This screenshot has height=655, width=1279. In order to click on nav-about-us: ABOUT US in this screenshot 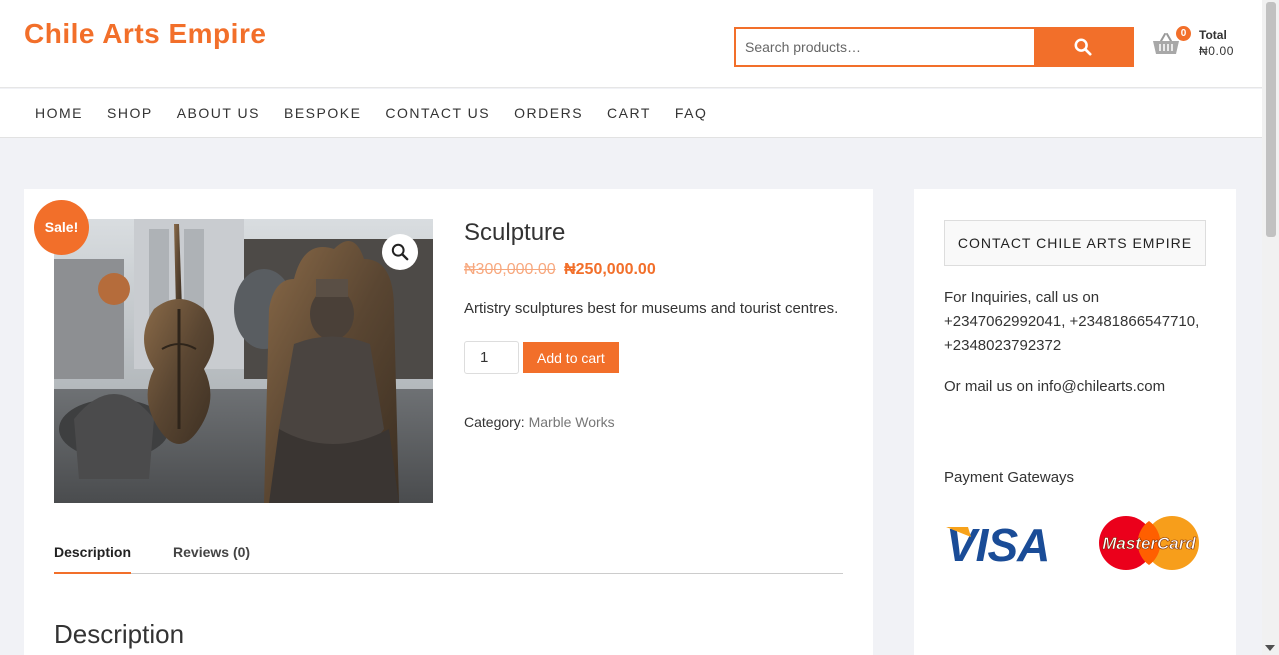, I will do `click(218, 113)`.